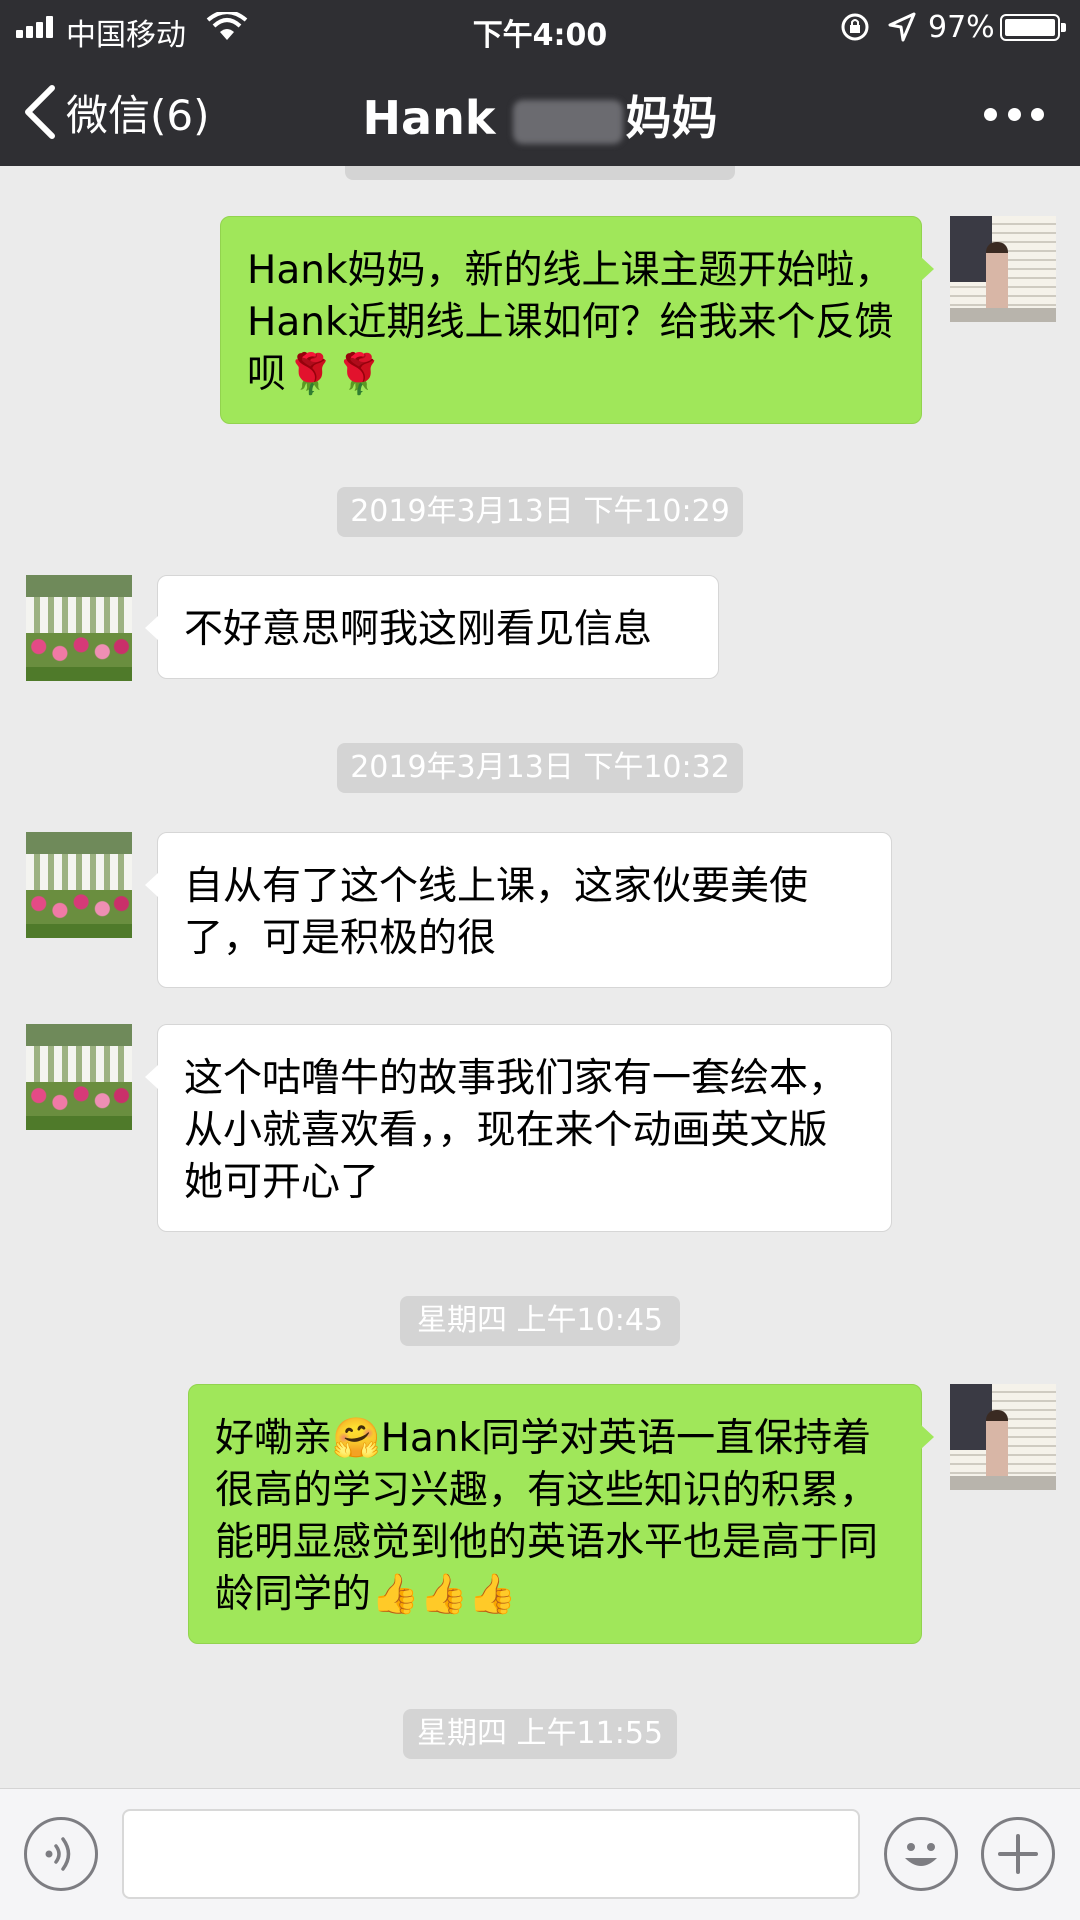 This screenshot has width=1080, height=1920. Describe the element at coordinates (540, 1734) in the screenshot. I see `timestamp: 星期四 上午11:55` at that location.